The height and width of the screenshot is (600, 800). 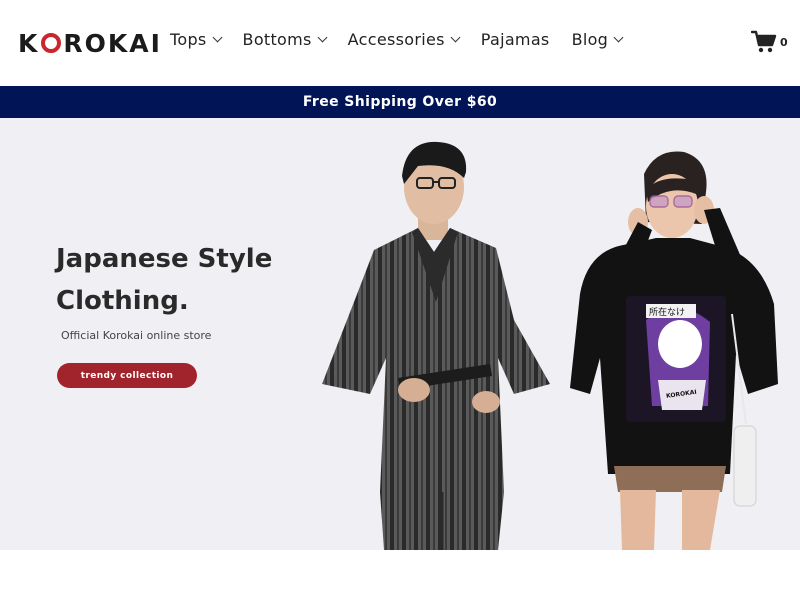 I want to click on cart-button: 0, so click(x=769, y=42).